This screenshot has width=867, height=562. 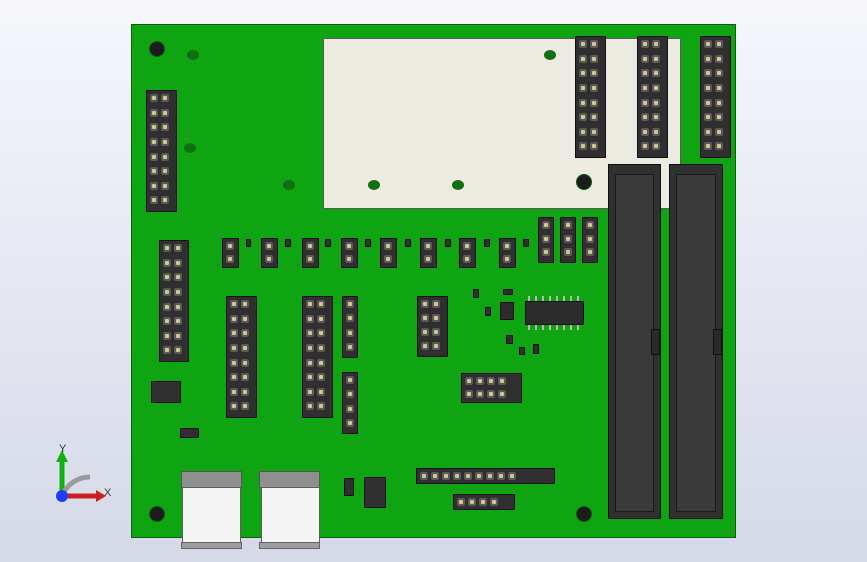 What do you see at coordinates (349, 487) in the screenshot?
I see `small-capacitor` at bounding box center [349, 487].